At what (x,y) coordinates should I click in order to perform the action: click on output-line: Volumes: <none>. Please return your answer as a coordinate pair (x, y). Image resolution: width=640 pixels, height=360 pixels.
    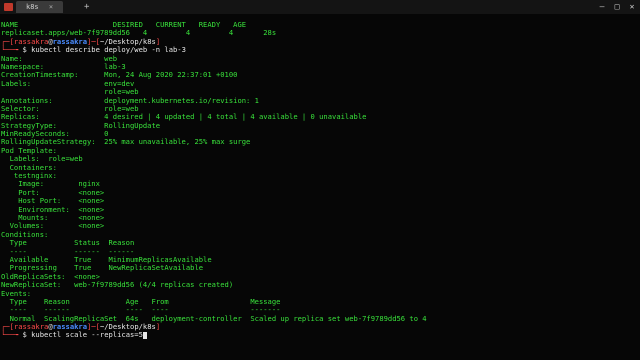
    Looking at the image, I should click on (53, 226).